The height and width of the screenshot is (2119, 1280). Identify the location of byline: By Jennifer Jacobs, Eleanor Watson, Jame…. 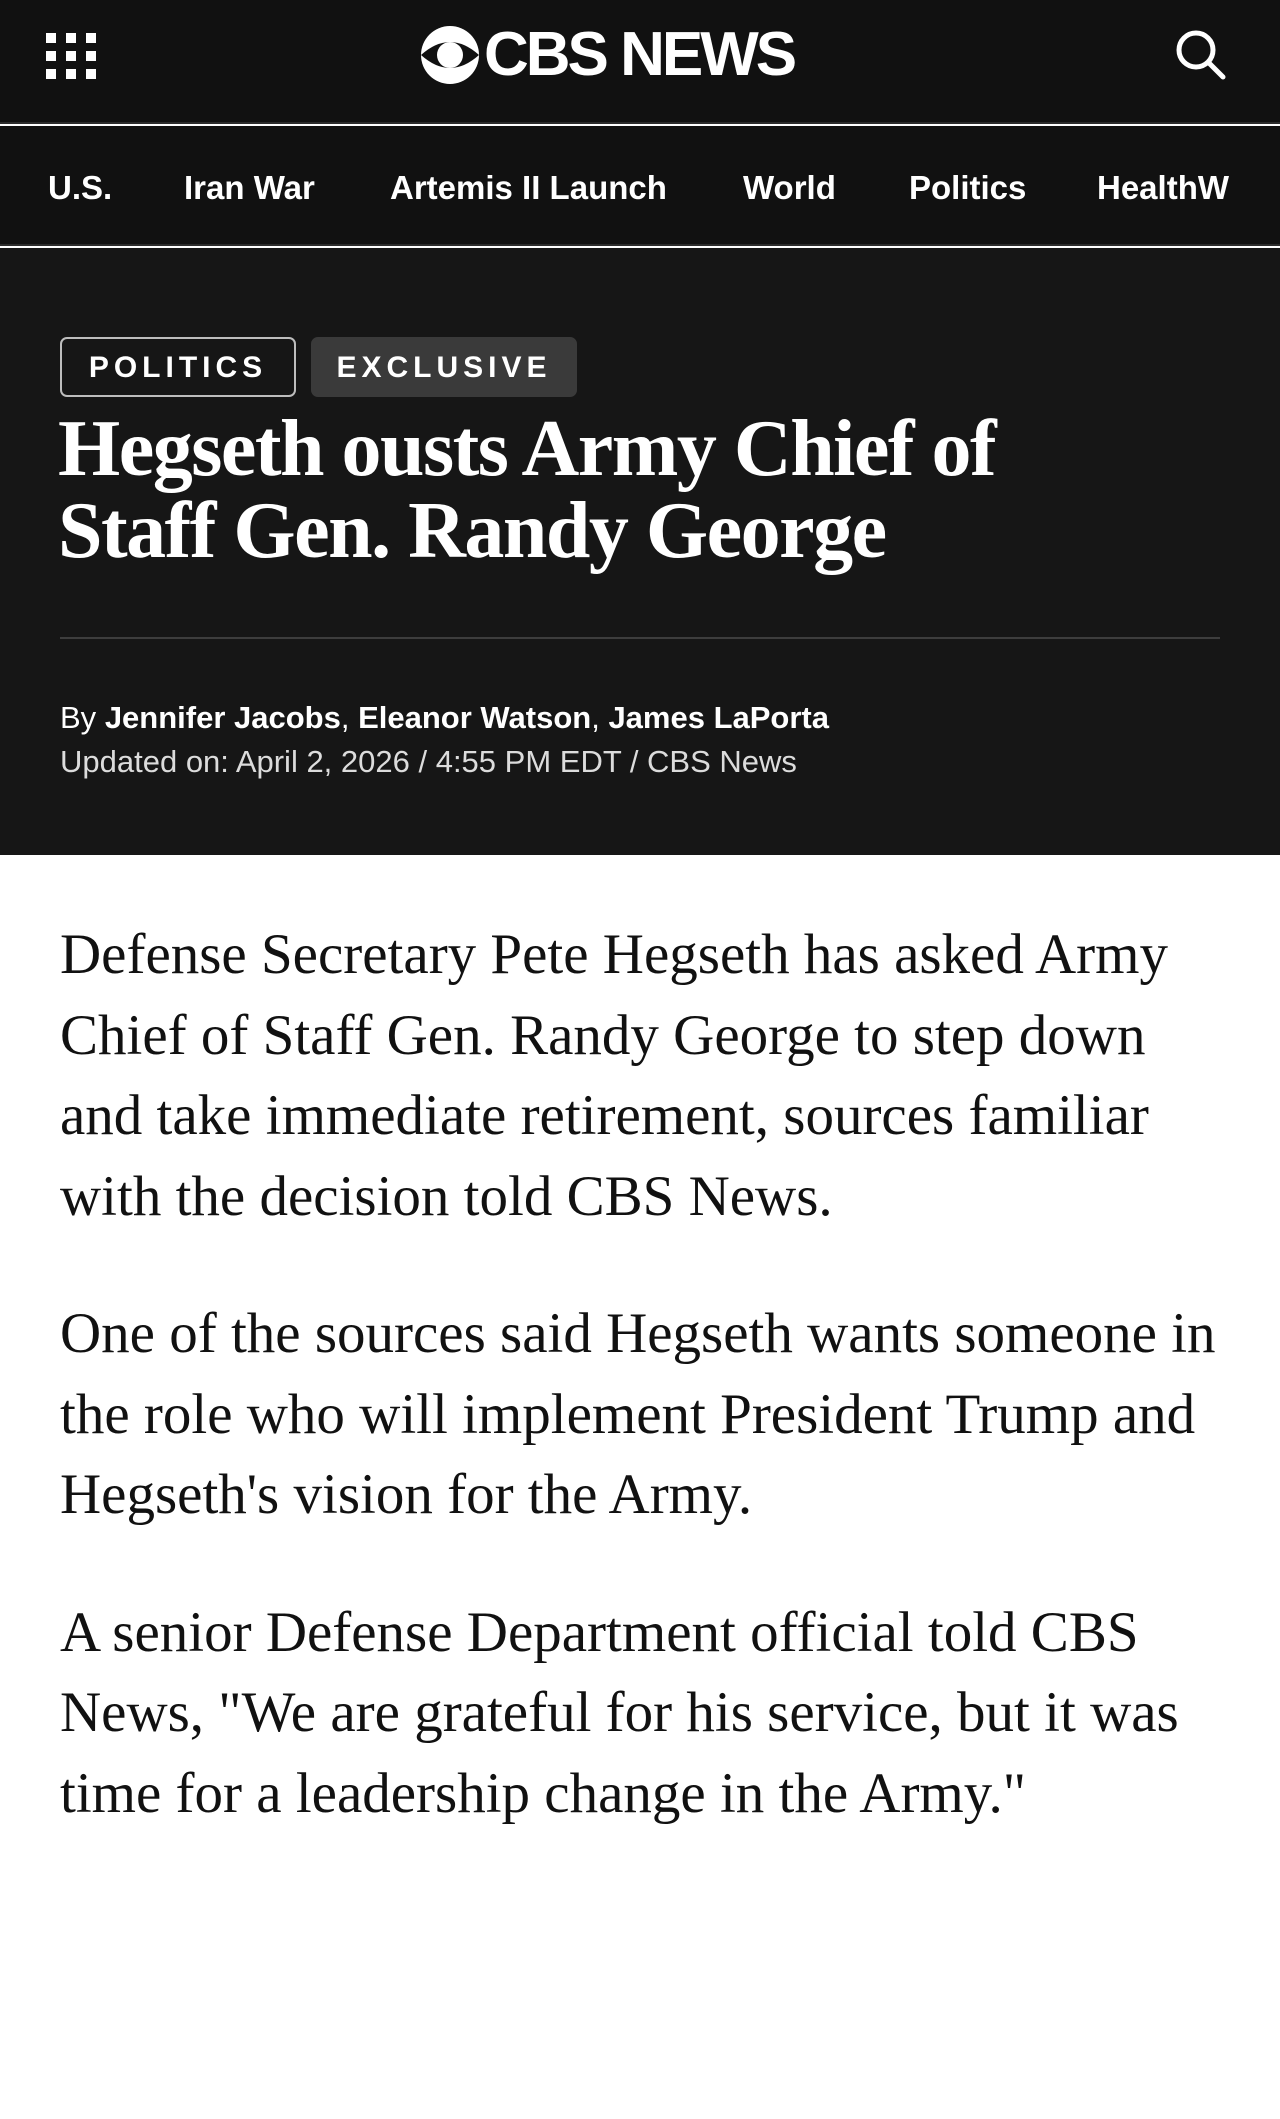
(444, 717).